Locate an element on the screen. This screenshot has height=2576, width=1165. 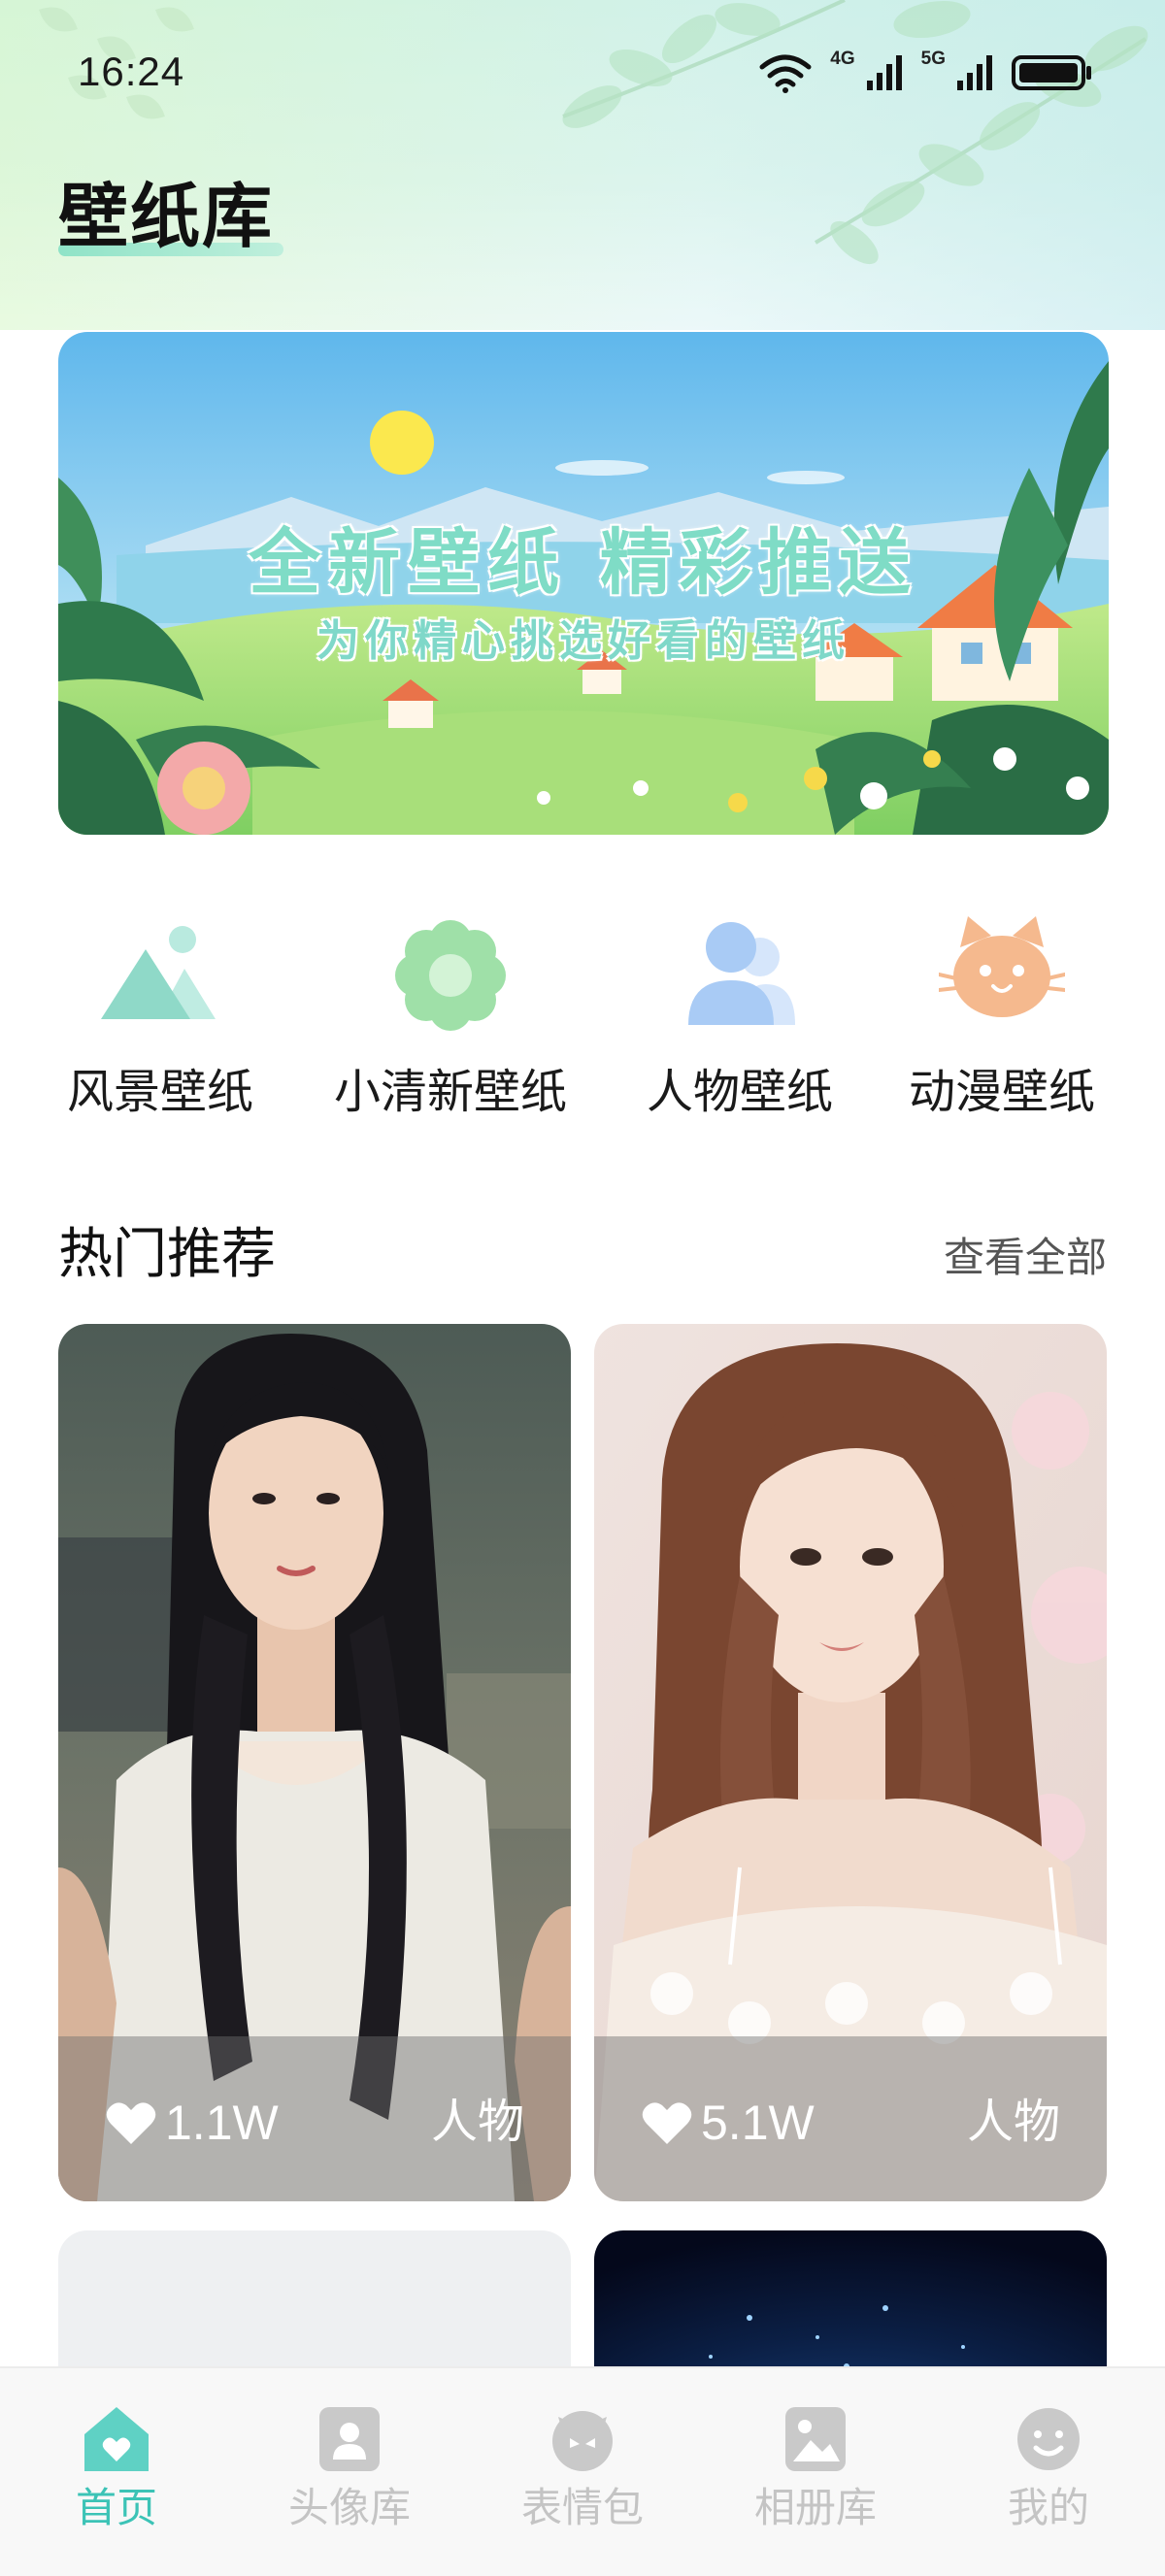
status-bar: 16:24 4G 5G is located at coordinates (582, 73).